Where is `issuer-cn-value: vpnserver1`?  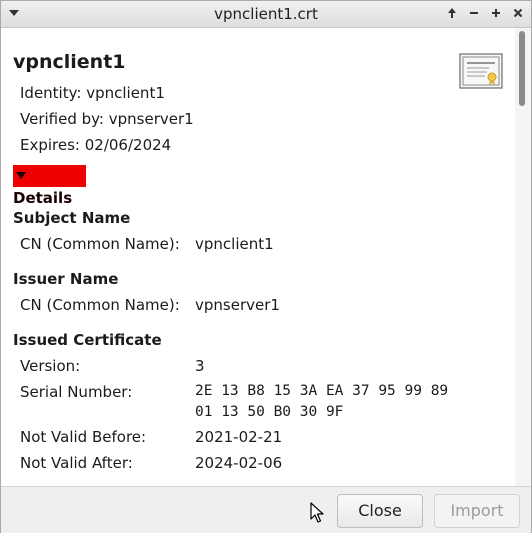
issuer-cn-value: vpnserver1 is located at coordinates (237, 305).